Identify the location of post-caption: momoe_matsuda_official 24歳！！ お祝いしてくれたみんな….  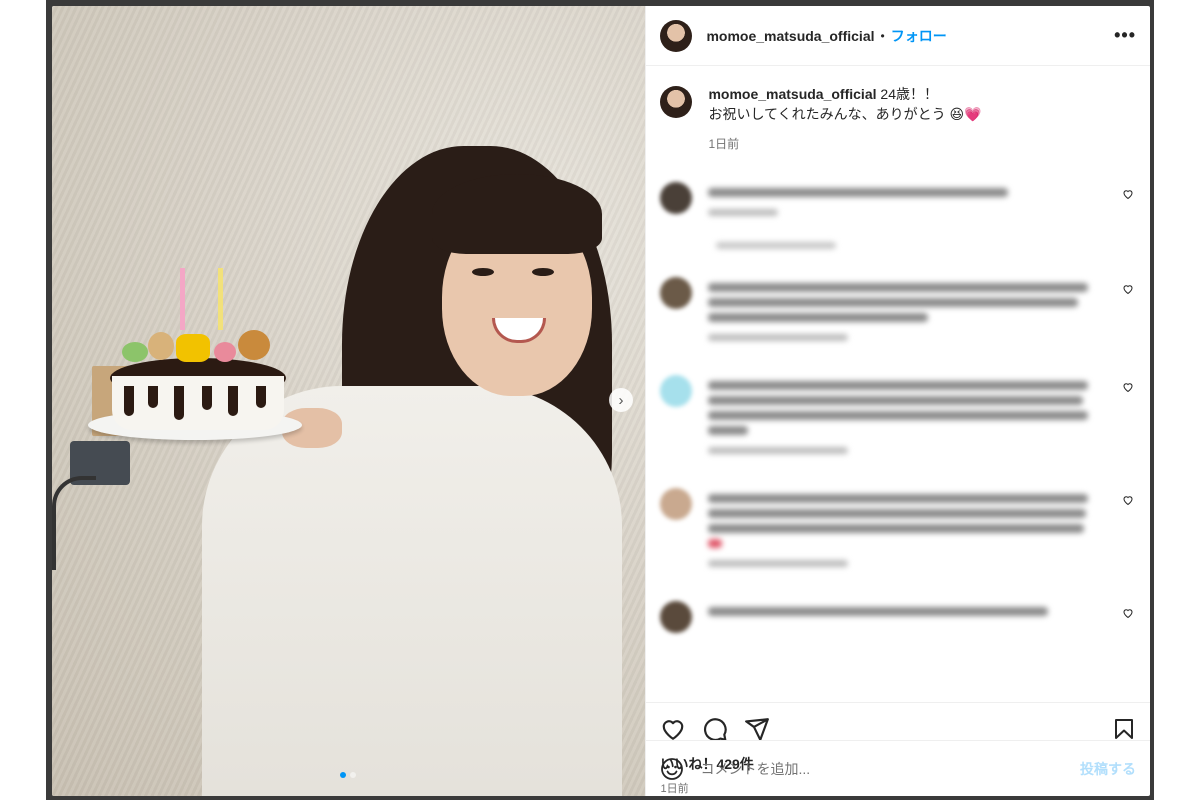
(898, 119).